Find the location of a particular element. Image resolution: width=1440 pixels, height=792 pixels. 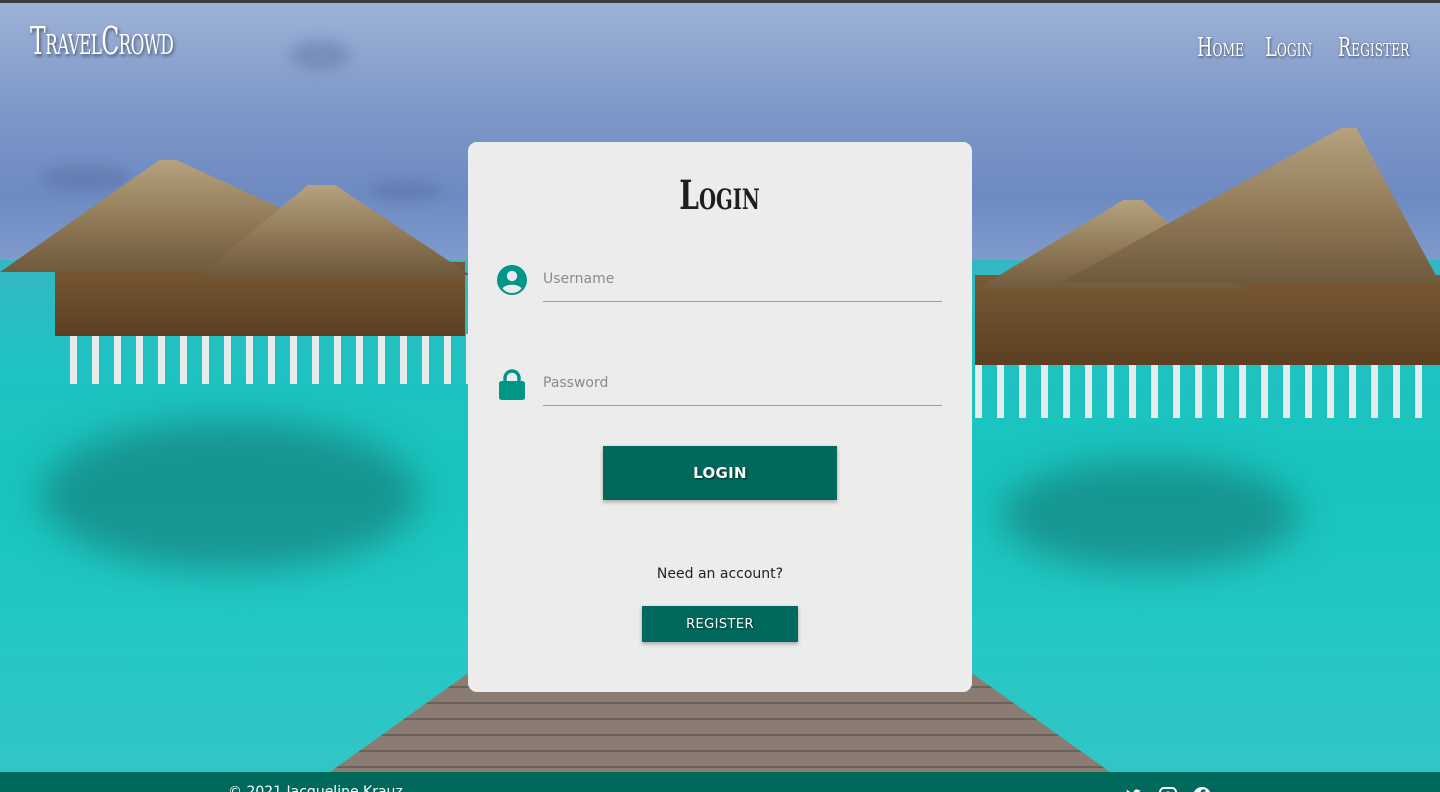

username-underline is located at coordinates (742, 301).